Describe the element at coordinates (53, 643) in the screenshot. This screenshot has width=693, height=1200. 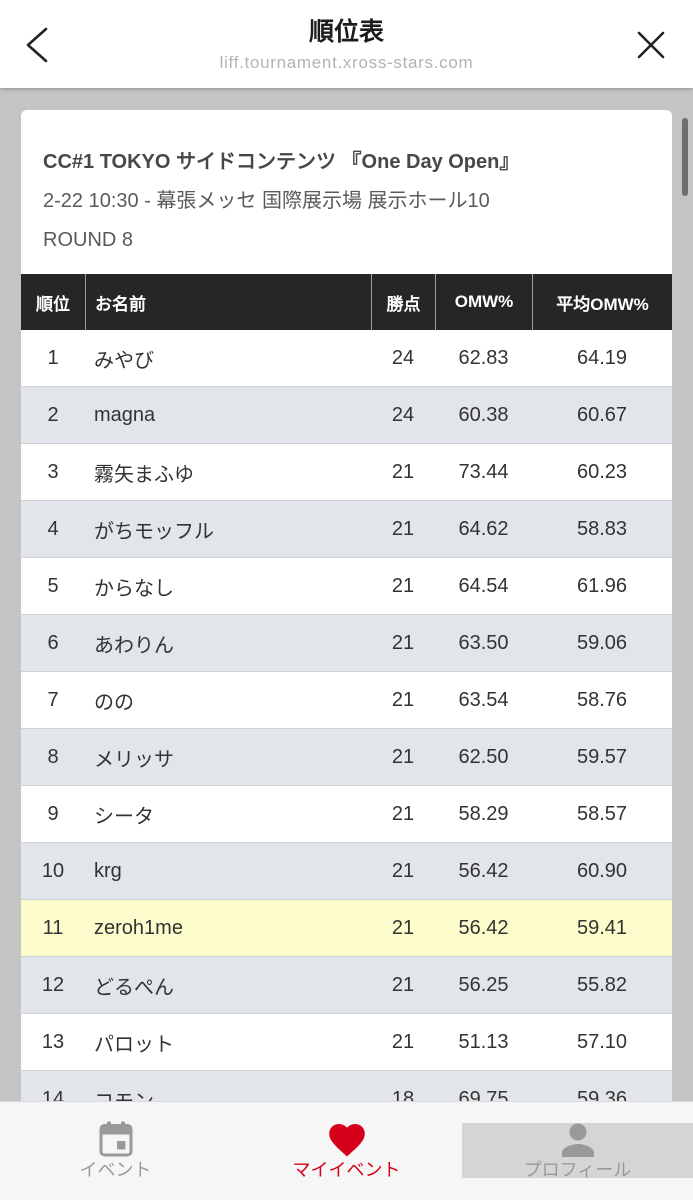
I see `rank-cell: 6` at that location.